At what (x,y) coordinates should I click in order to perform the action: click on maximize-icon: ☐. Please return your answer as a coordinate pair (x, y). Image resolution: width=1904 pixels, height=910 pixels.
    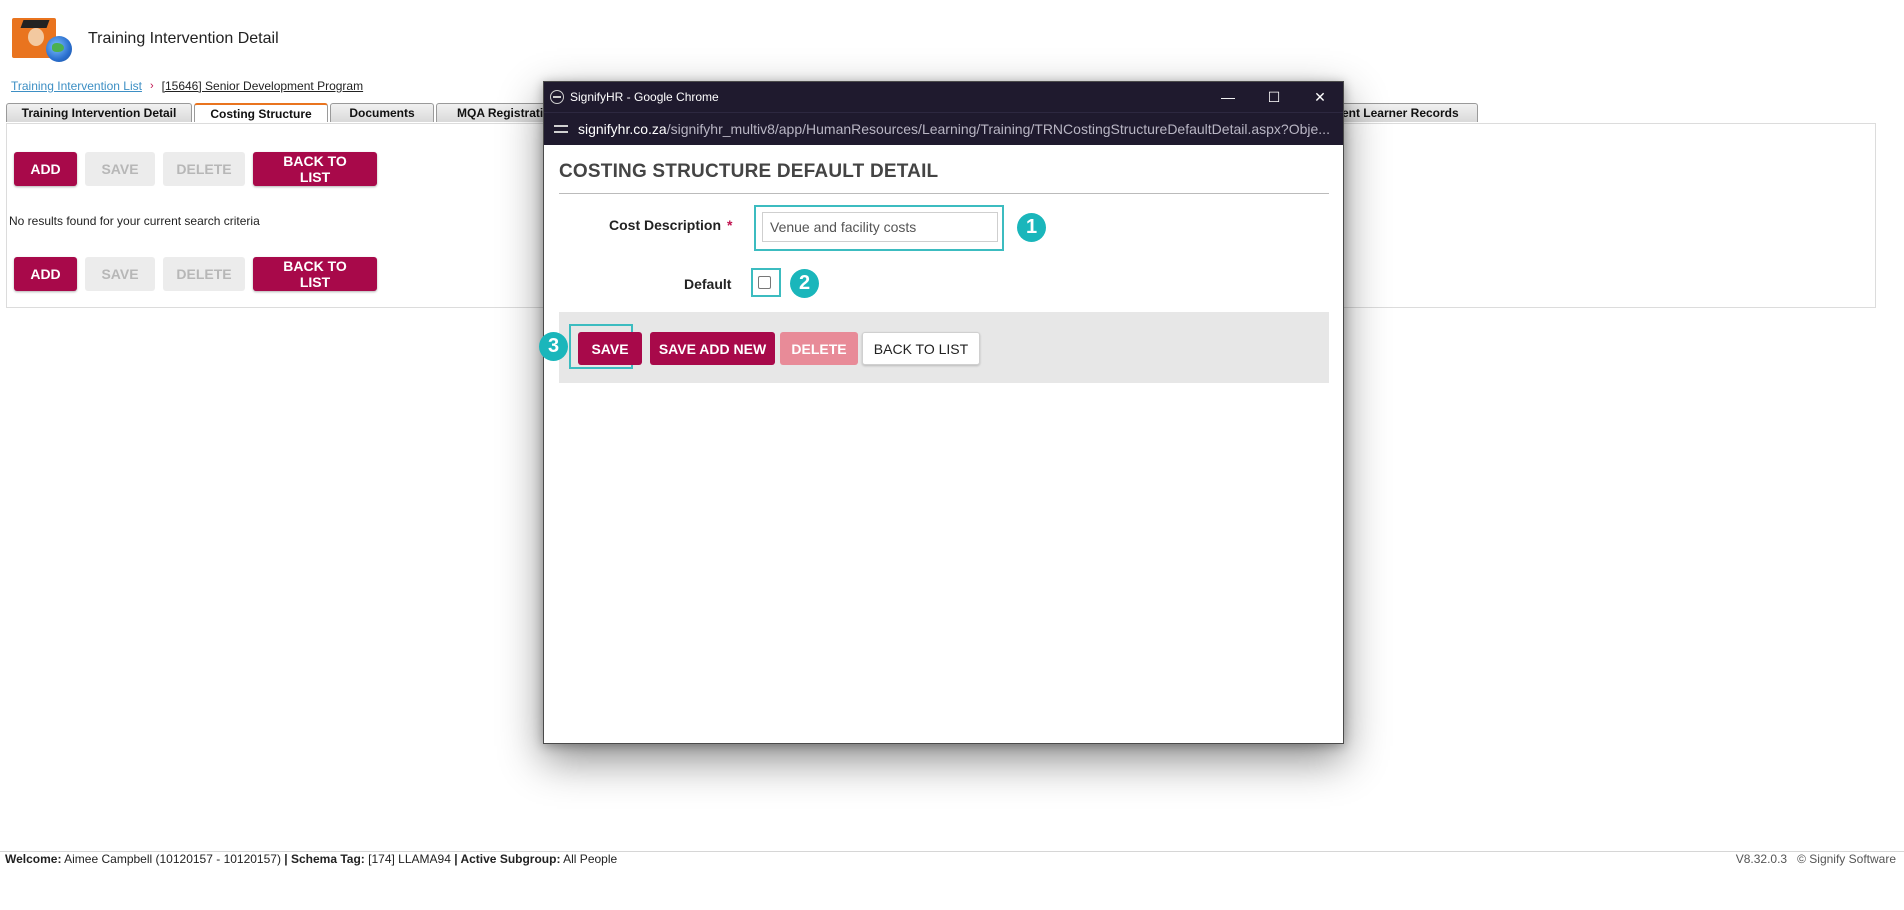
    Looking at the image, I should click on (1274, 97).